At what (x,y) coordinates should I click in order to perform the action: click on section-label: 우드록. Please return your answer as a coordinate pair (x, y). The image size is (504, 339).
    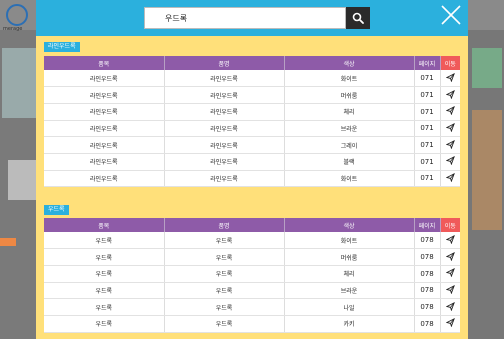
    Looking at the image, I should click on (56, 210).